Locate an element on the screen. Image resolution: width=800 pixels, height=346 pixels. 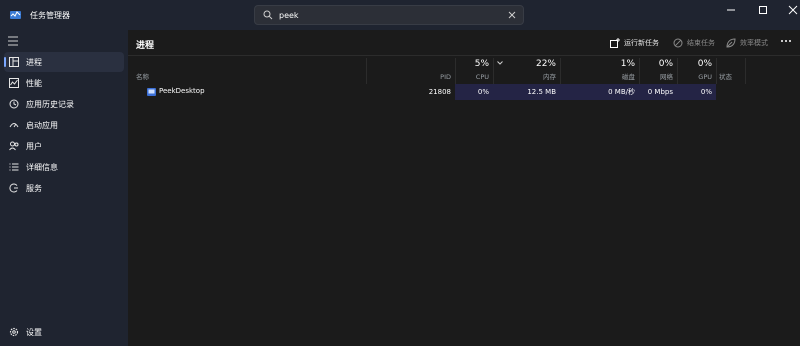
column-header-pid: PID is located at coordinates (410, 71).